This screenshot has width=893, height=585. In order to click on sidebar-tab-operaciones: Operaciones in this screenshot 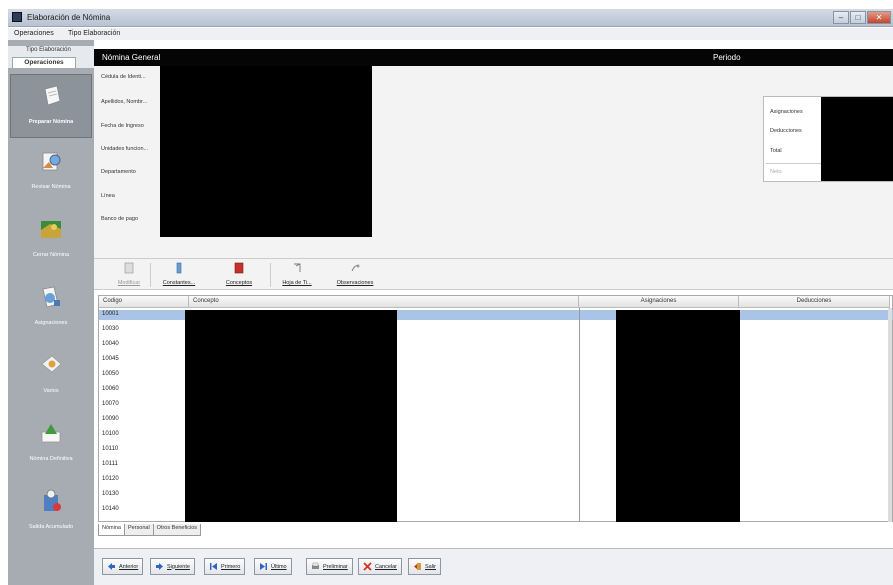, I will do `click(44, 62)`.